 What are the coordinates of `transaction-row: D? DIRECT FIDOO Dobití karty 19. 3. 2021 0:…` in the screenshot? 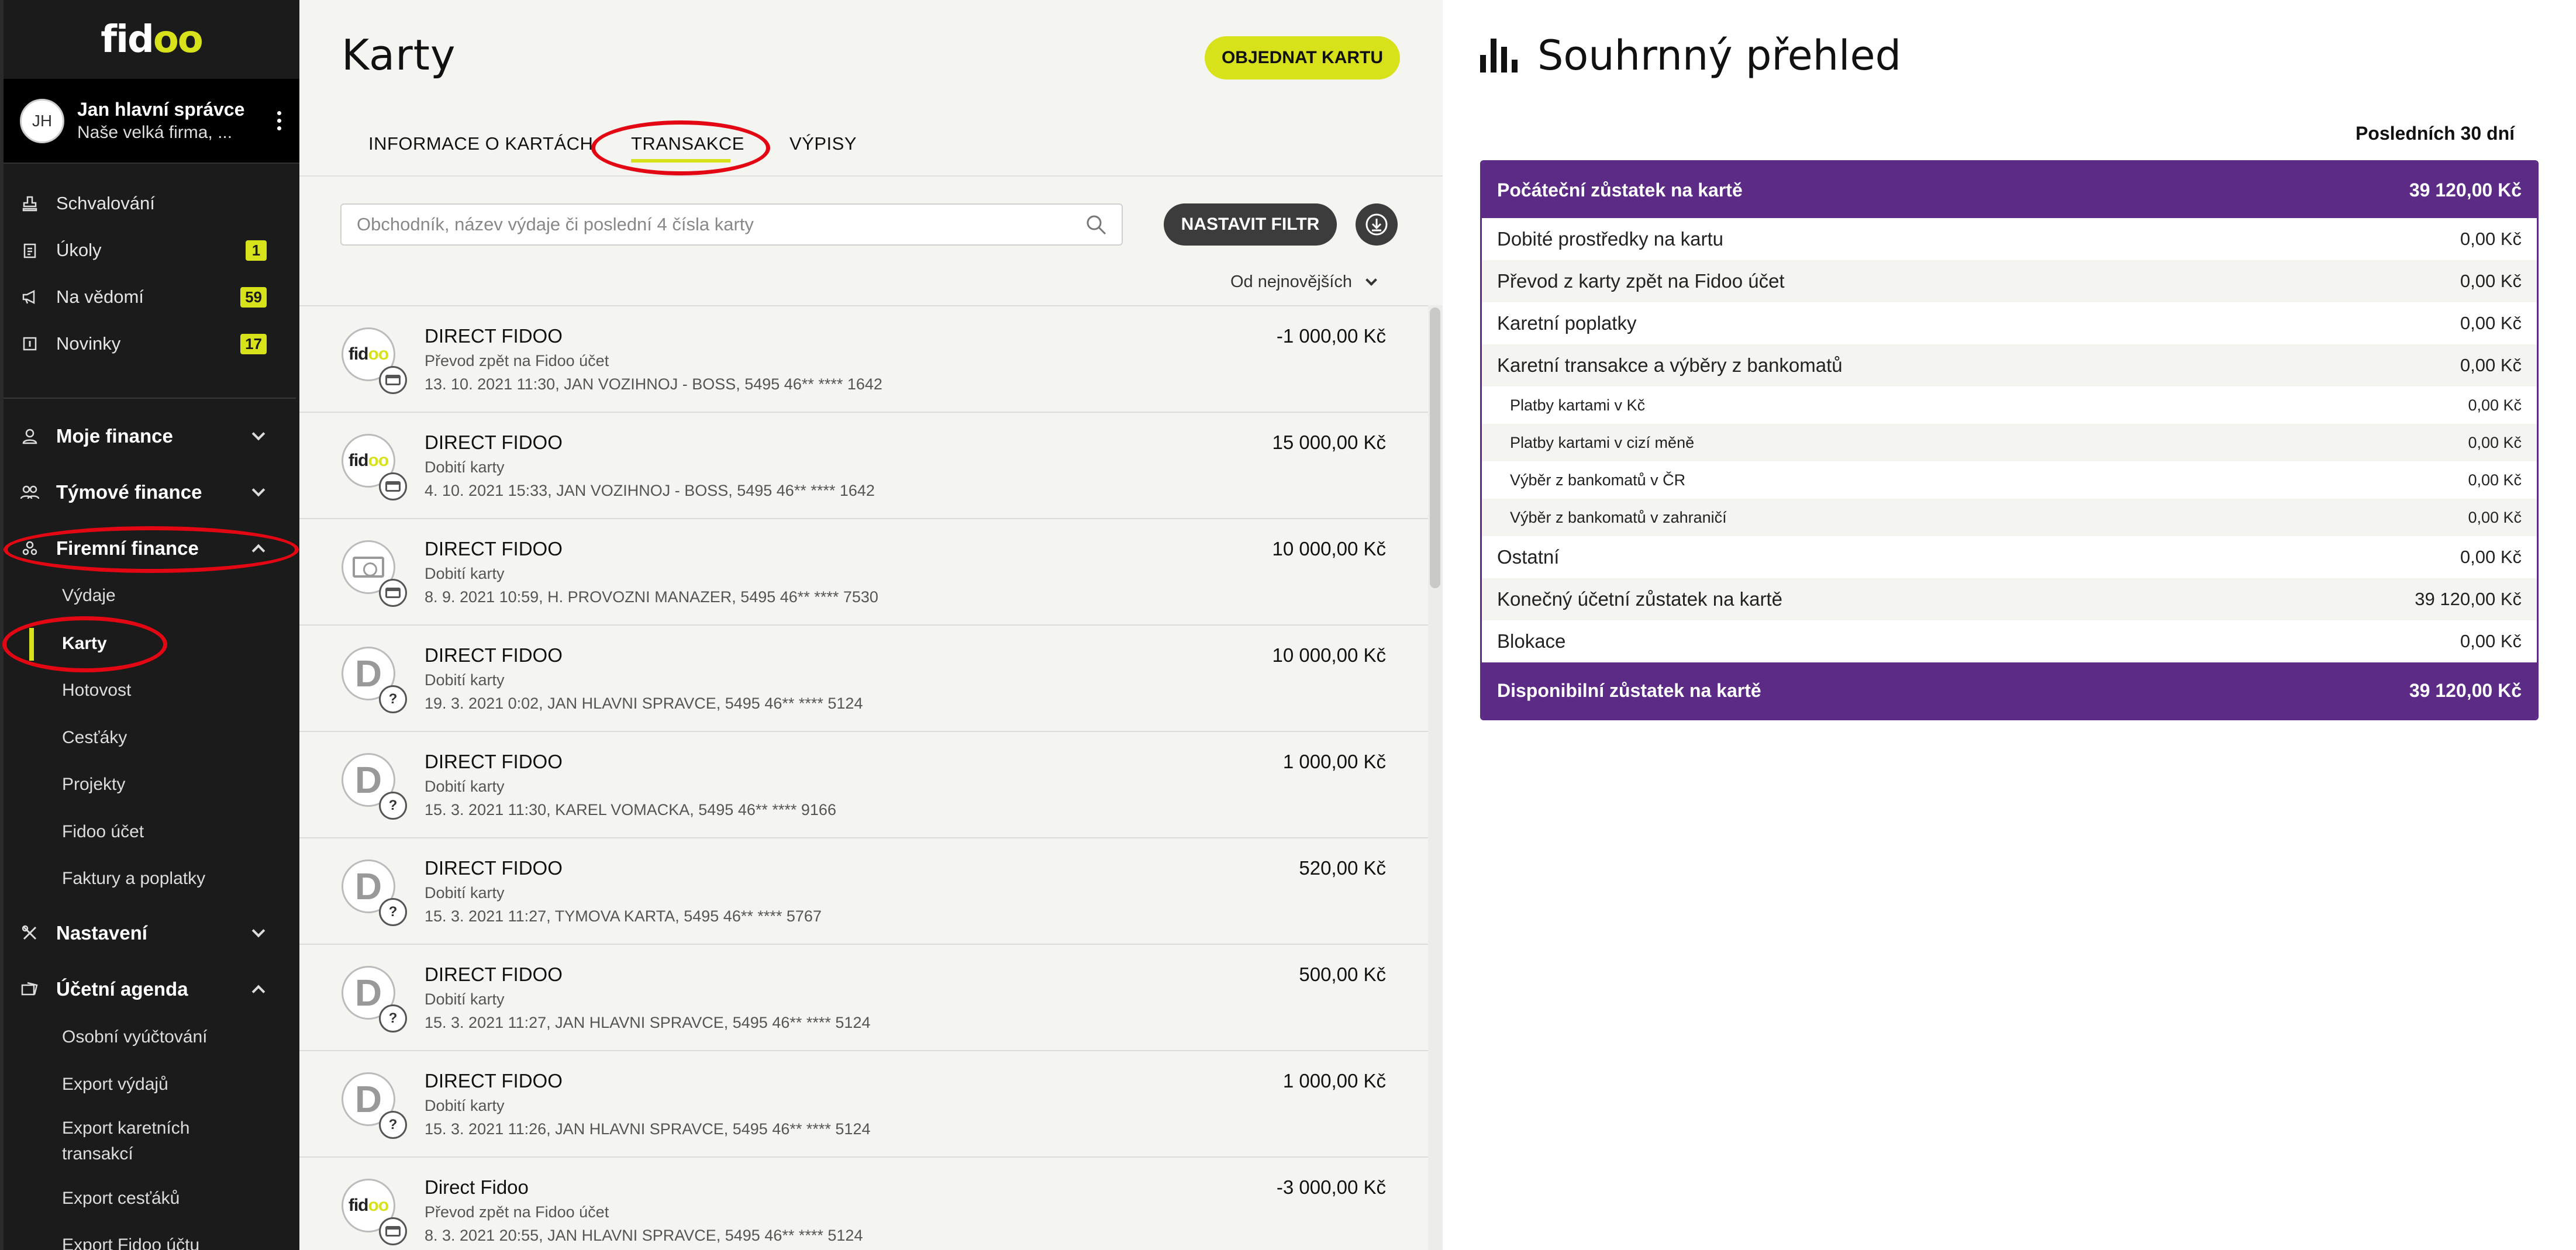 It's located at (864, 677).